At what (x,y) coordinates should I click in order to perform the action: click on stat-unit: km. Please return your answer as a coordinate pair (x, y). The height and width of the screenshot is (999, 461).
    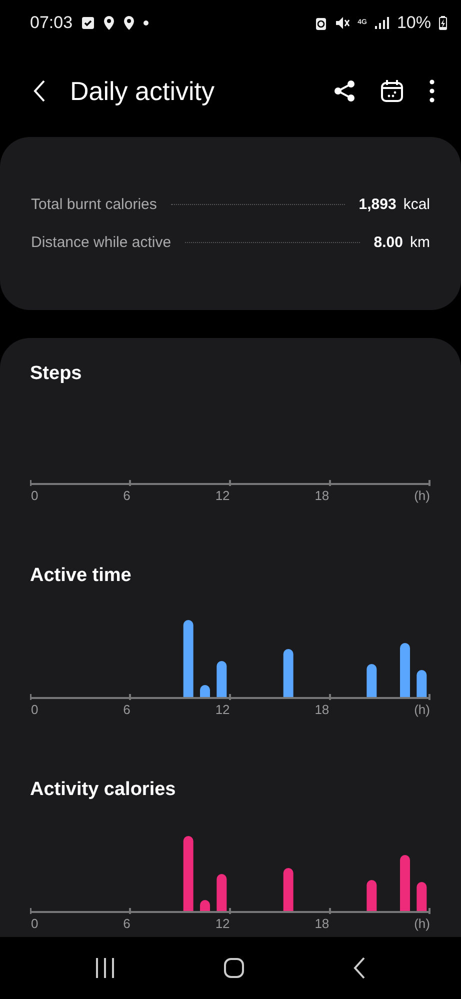
    Looking at the image, I should click on (420, 242).